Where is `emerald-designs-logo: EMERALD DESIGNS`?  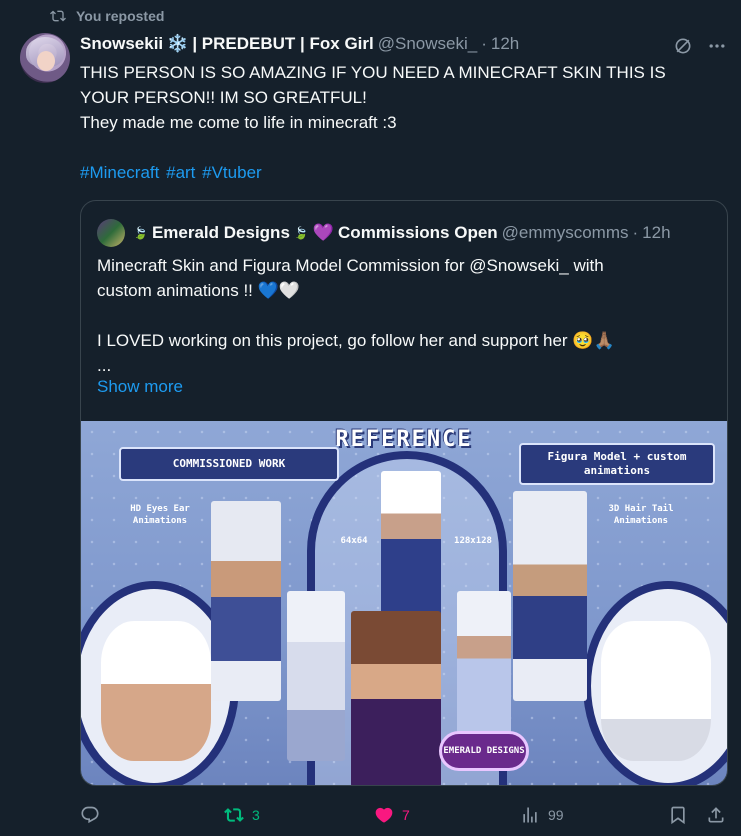 emerald-designs-logo: EMERALD DESIGNS is located at coordinates (484, 751).